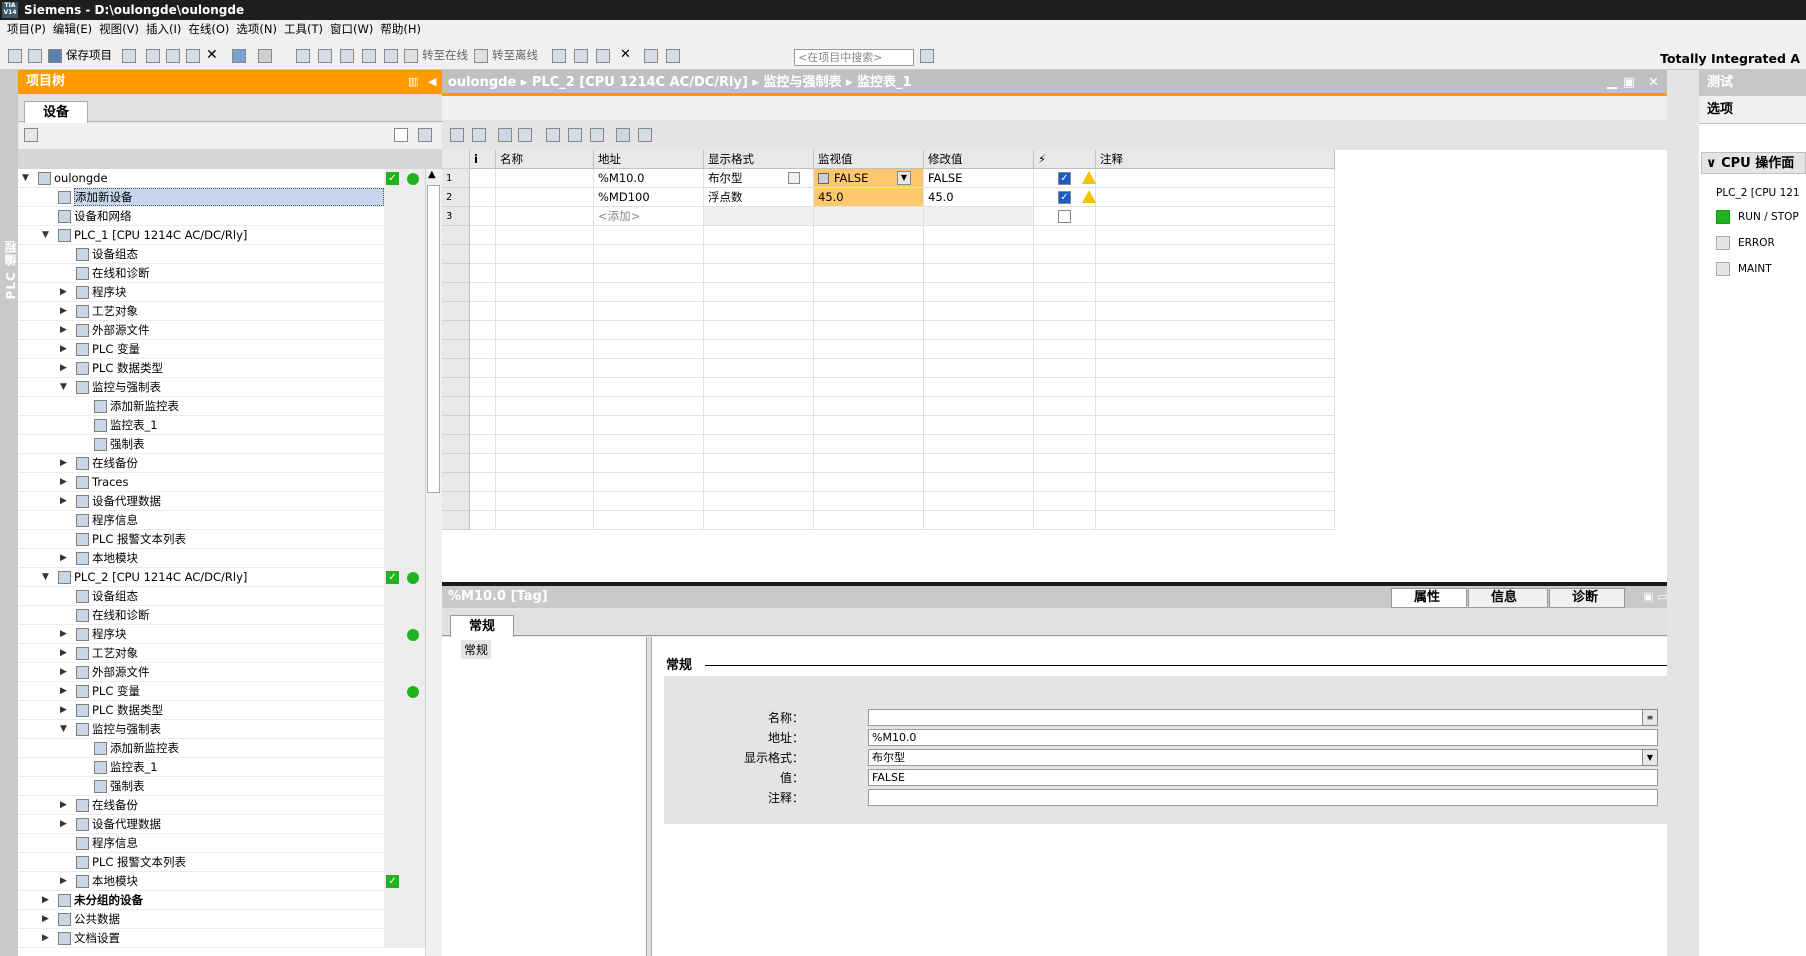 The width and height of the screenshot is (1806, 956). I want to click on table-row: 3 <添加>, so click(1054, 216).